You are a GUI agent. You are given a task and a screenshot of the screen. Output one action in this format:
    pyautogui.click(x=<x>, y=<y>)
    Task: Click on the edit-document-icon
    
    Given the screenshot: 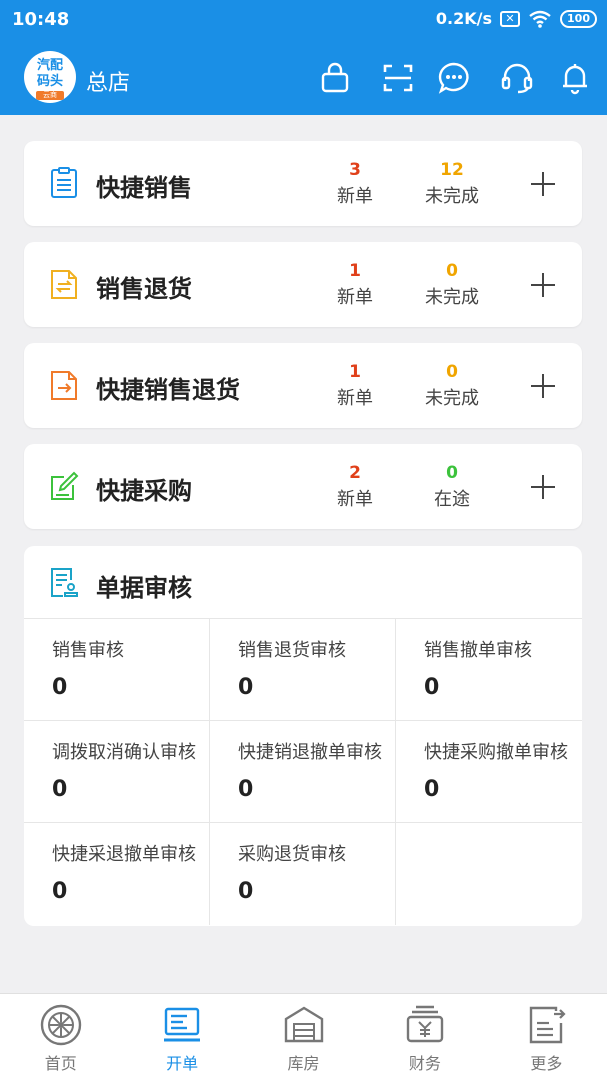 What is the action you would take?
    pyautogui.click(x=65, y=485)
    